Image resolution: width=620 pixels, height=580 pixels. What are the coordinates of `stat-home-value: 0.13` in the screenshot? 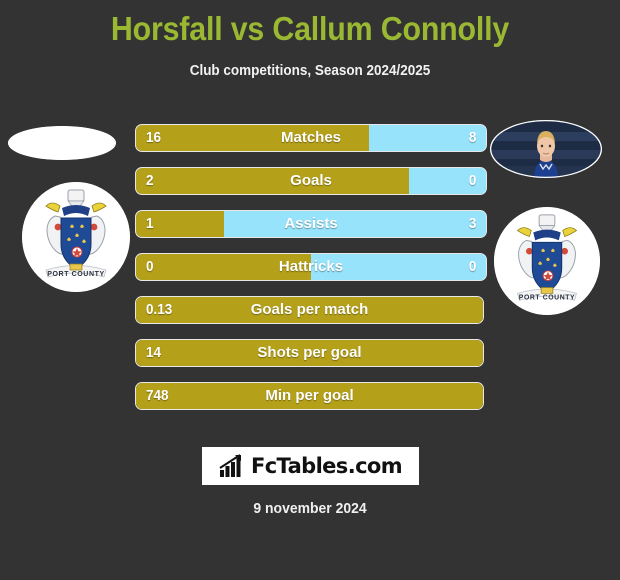 It's located at (159, 309).